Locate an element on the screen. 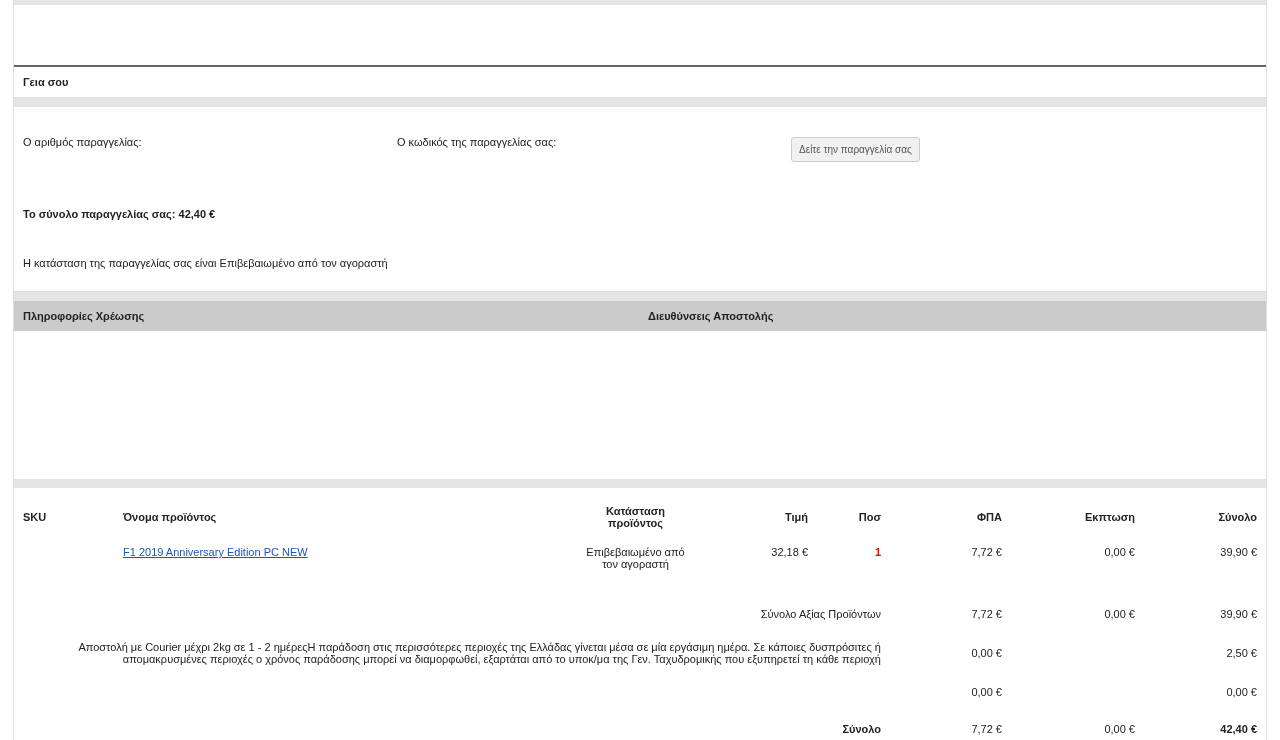 The image size is (1280, 740). shipping-heading: Διευθύνσεις Αποστολής is located at coordinates (711, 316).